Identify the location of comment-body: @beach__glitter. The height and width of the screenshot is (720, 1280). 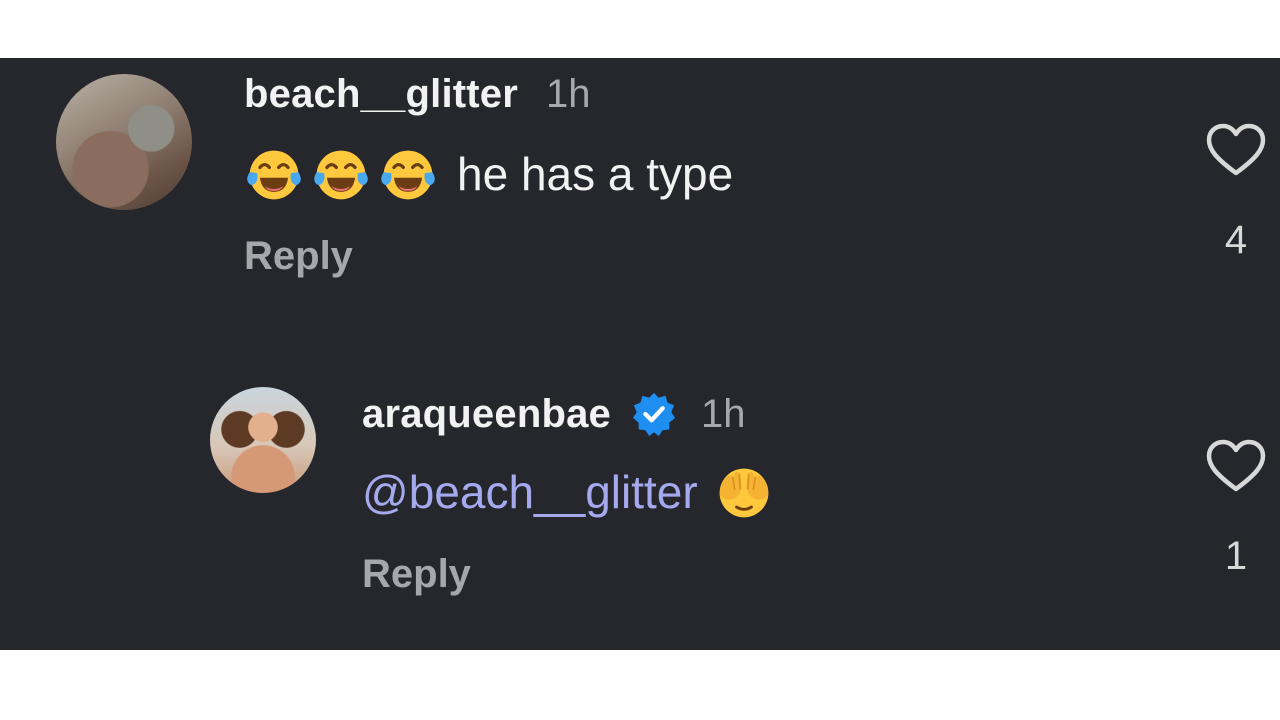
(571, 492).